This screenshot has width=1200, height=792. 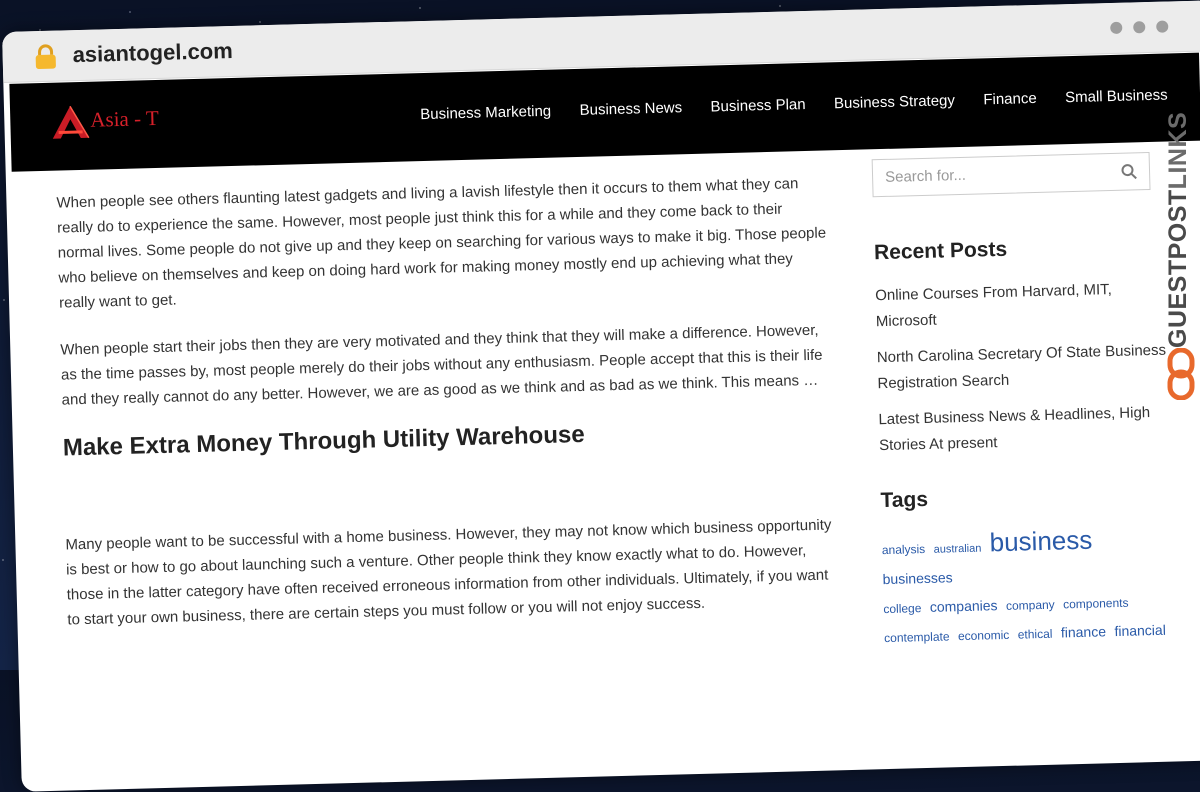 I want to click on nav-small-business: Small Business, so click(x=1116, y=97).